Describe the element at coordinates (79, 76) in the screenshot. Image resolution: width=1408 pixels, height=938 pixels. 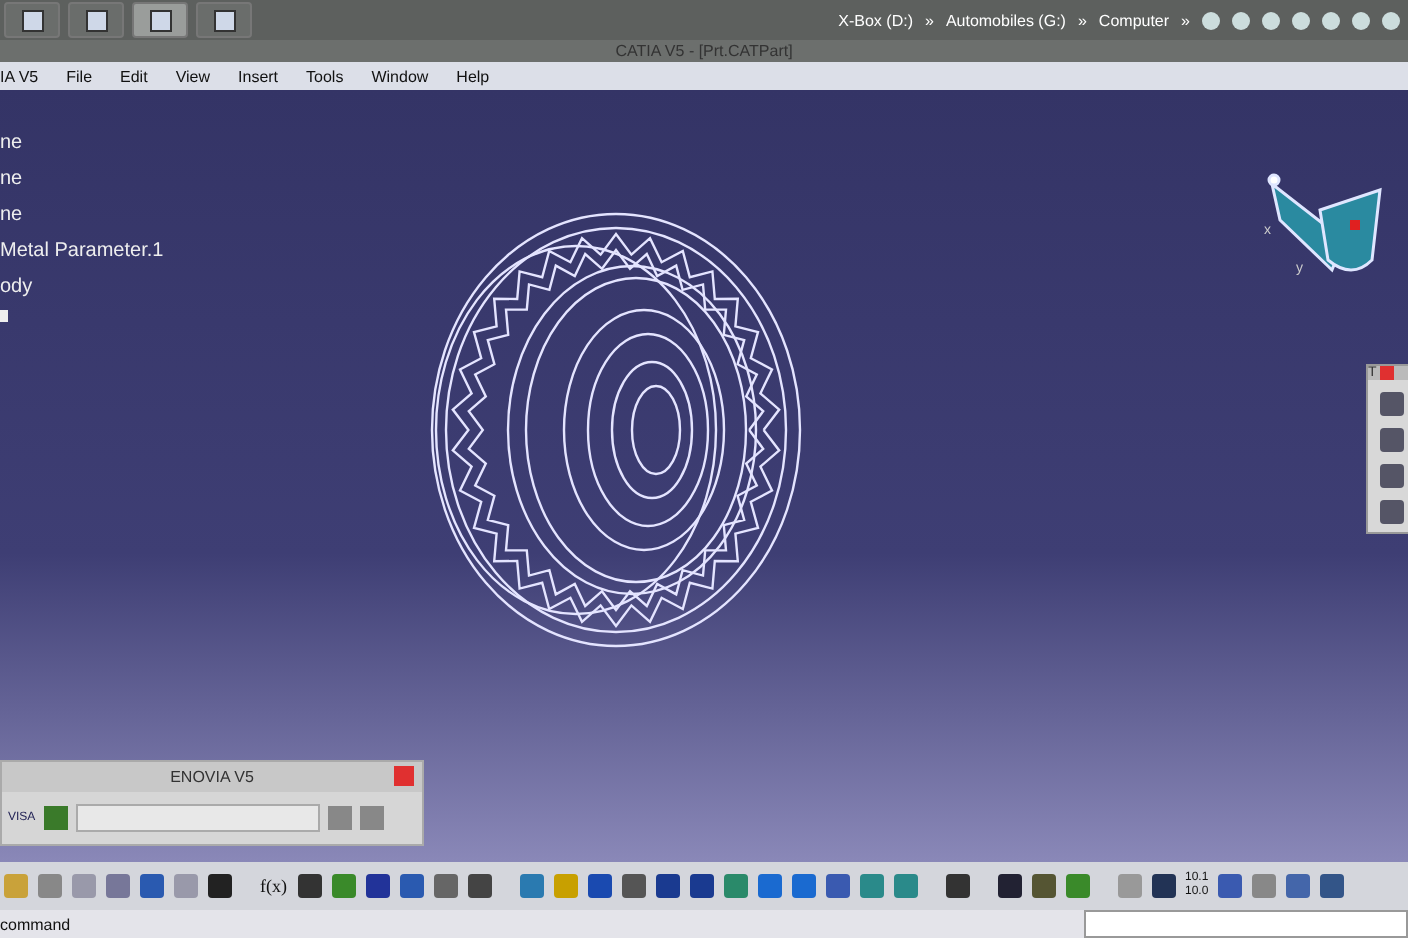
I see `menu-item: File` at that location.